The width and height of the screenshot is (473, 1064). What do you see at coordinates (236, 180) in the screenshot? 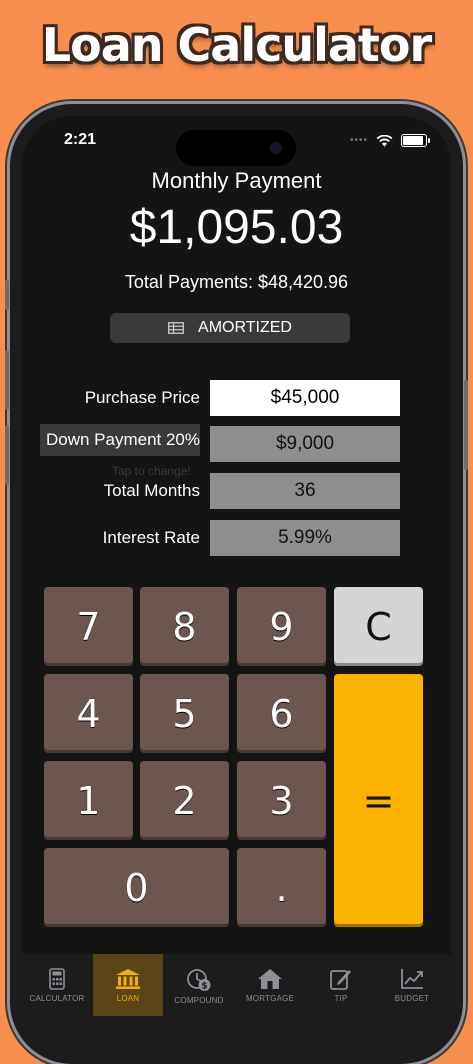
I see `monthly-payment-label: Monthly Payment` at bounding box center [236, 180].